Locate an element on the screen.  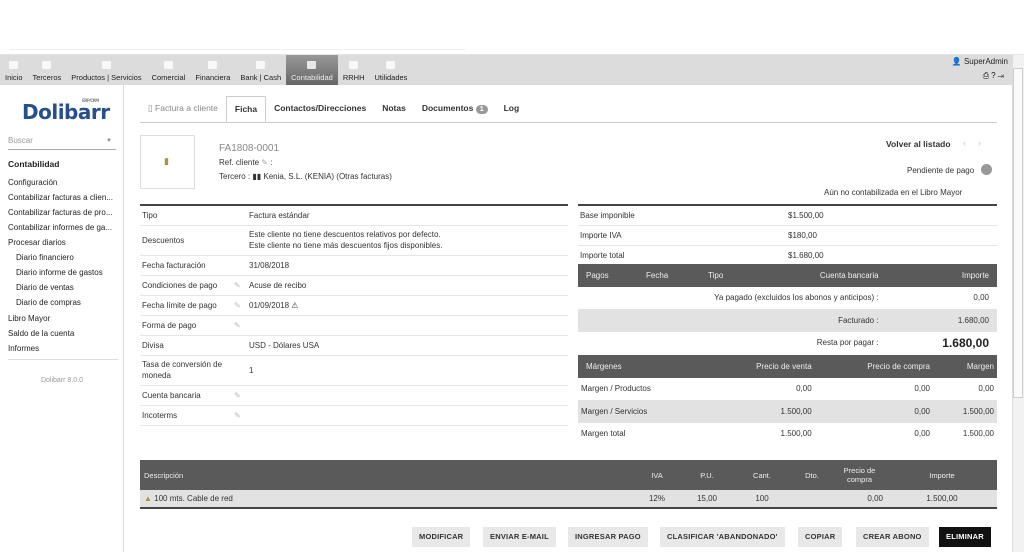
logout-icon: ⇥ is located at coordinates (1002, 75).